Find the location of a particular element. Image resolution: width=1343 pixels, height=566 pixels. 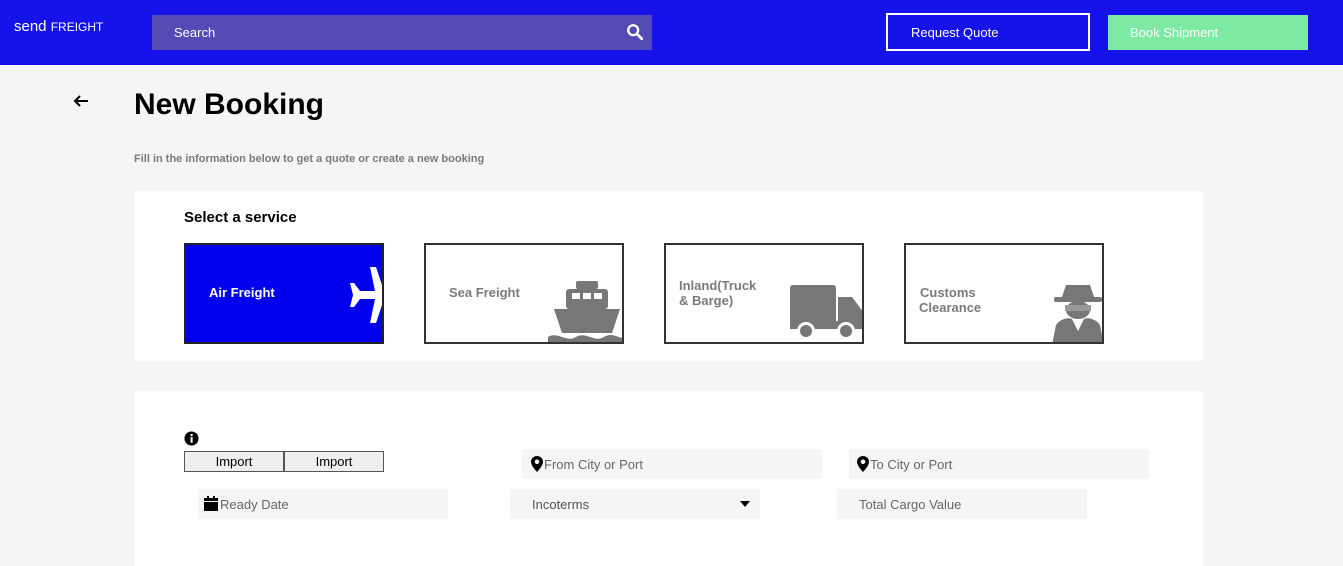

truck-icon is located at coordinates (826, 312).